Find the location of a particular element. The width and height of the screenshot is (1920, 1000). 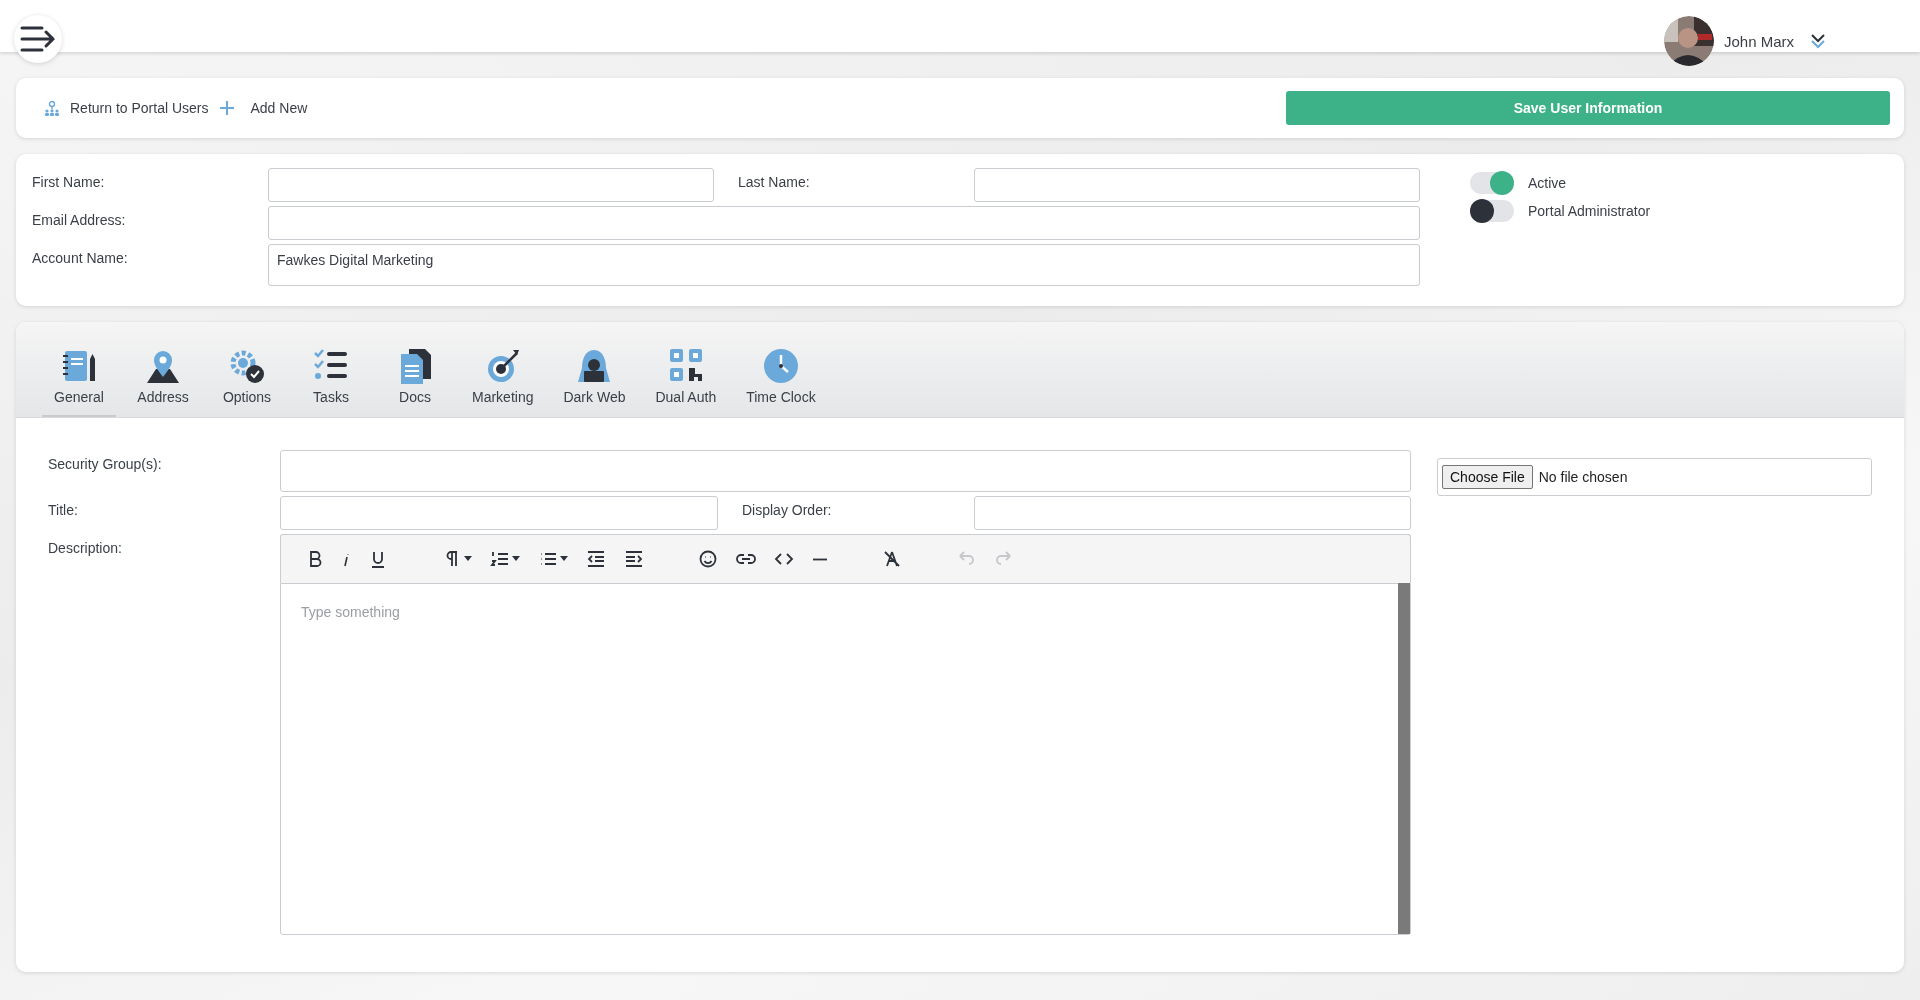

field-label: Title: is located at coordinates (63, 510).